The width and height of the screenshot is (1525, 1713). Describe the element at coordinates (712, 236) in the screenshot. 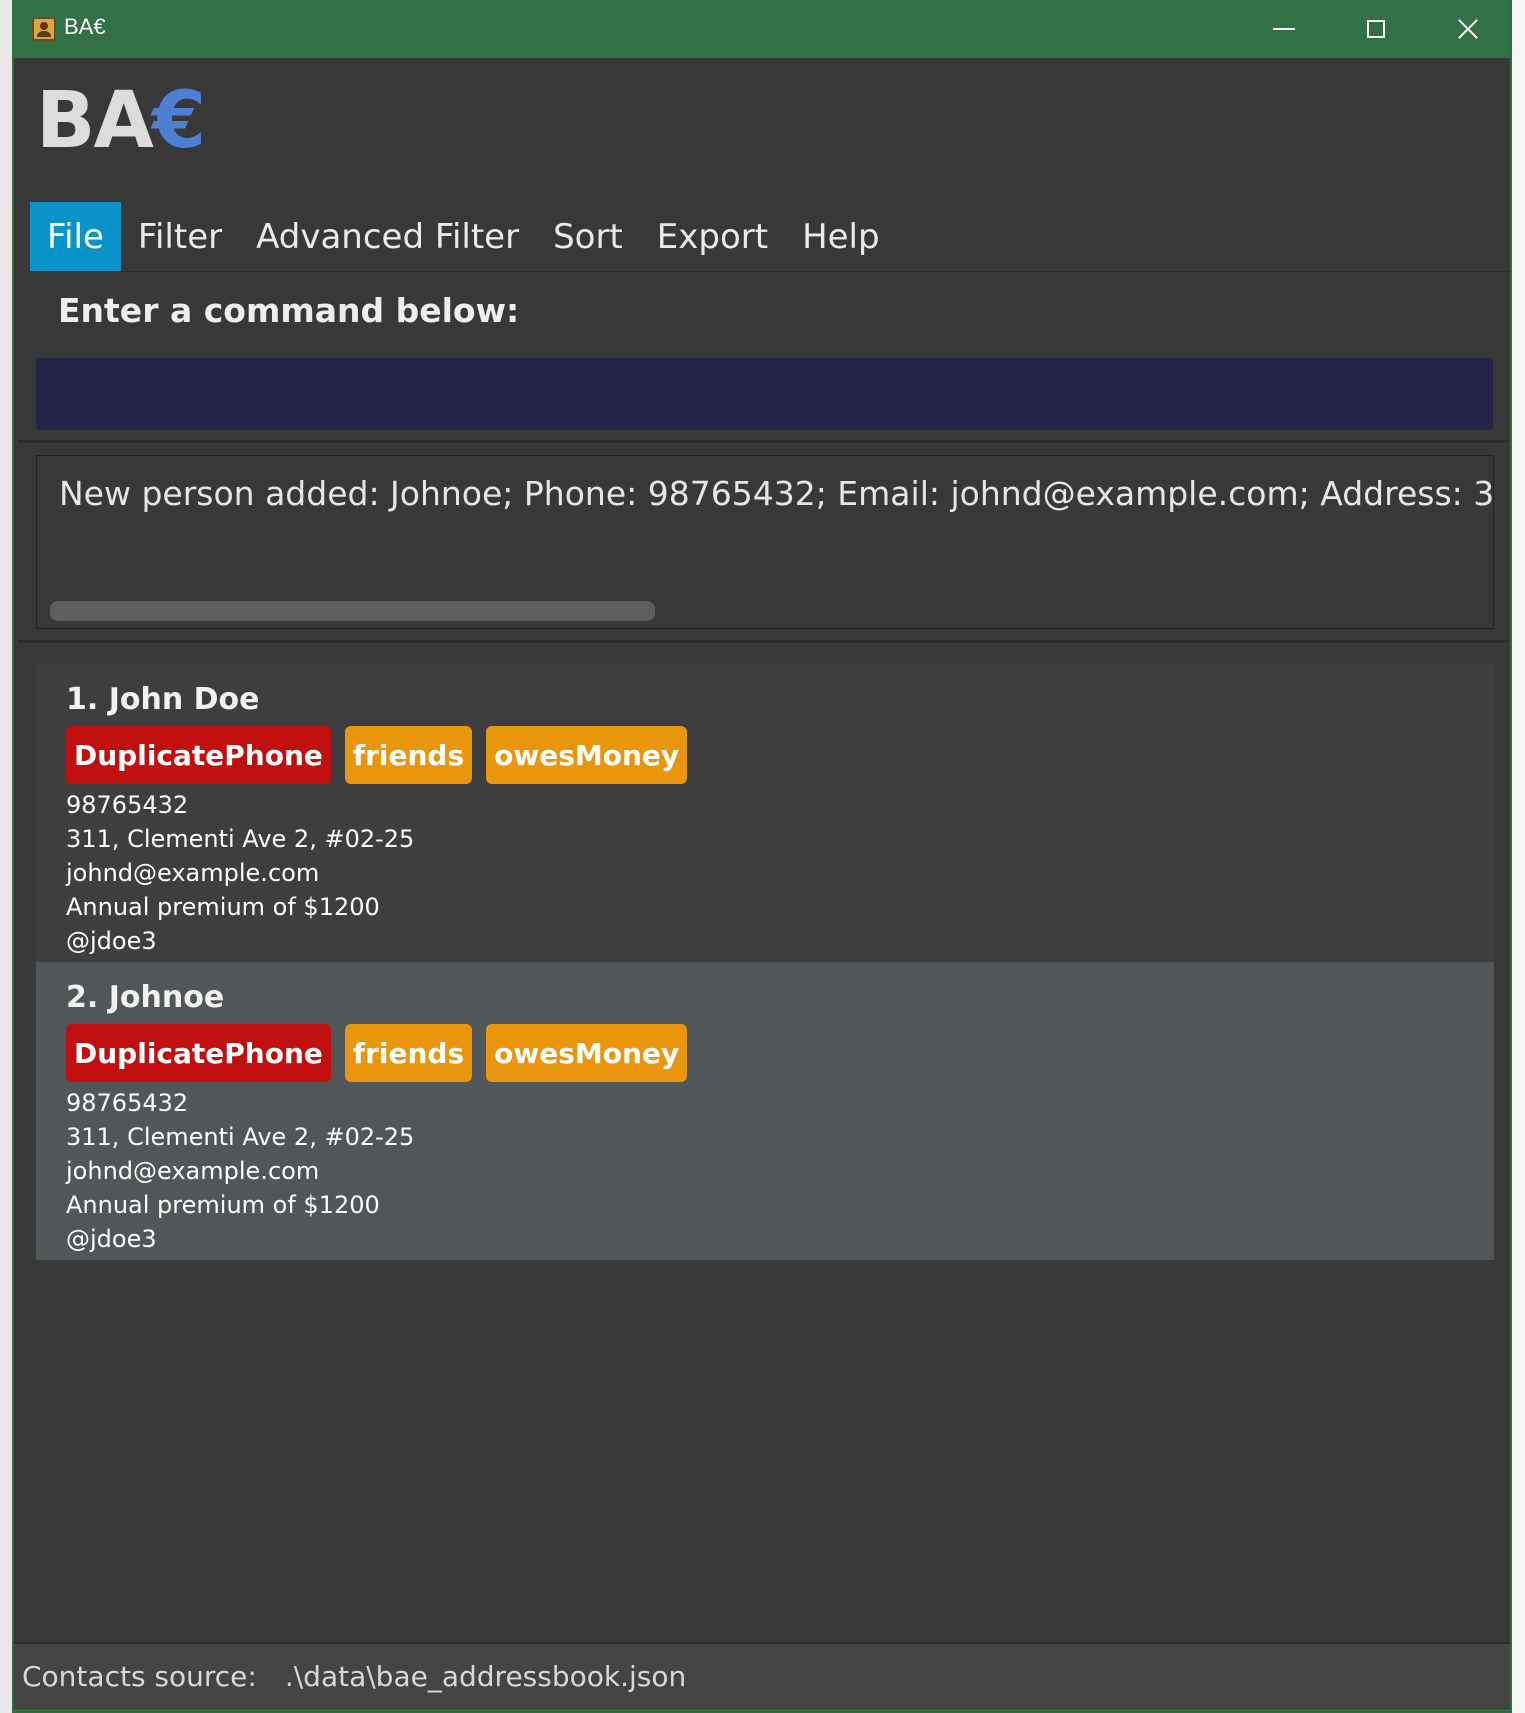

I see `menu-export: Export` at that location.